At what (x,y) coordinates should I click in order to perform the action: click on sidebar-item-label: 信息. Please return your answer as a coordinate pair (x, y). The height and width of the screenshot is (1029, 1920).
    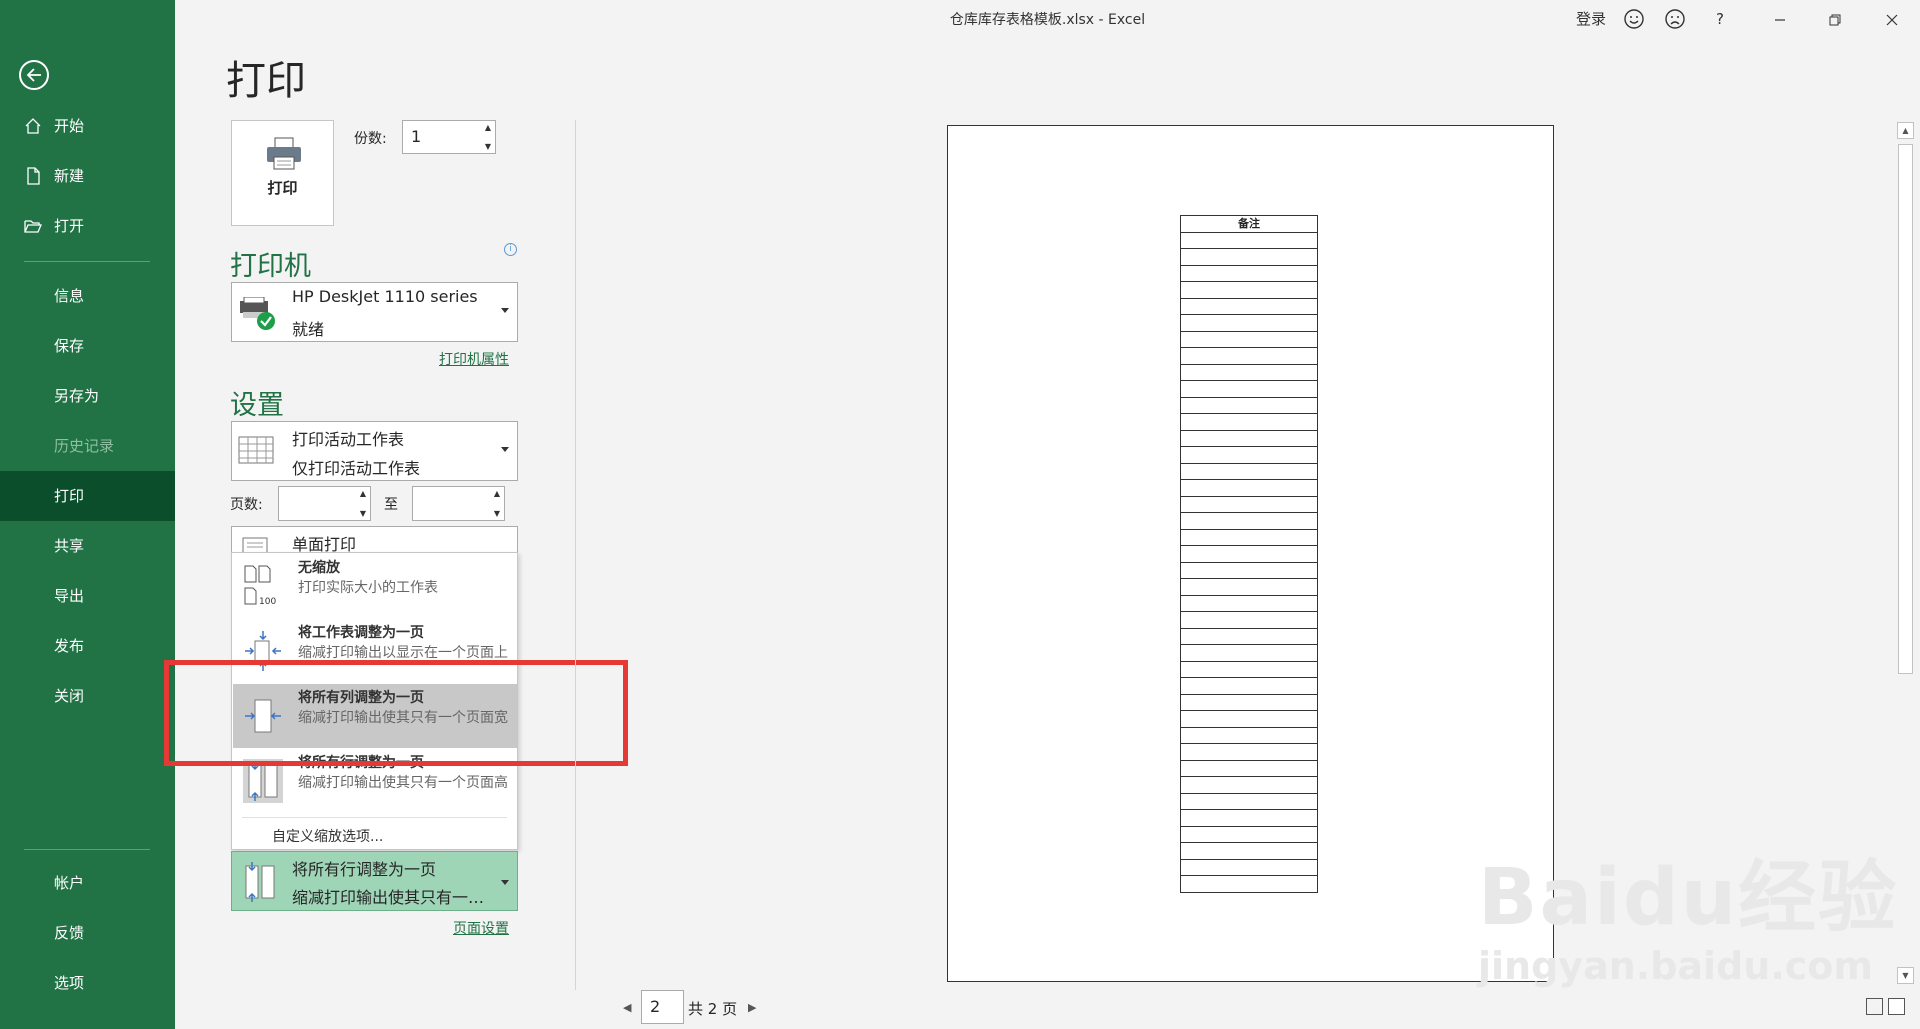
    Looking at the image, I should click on (69, 296).